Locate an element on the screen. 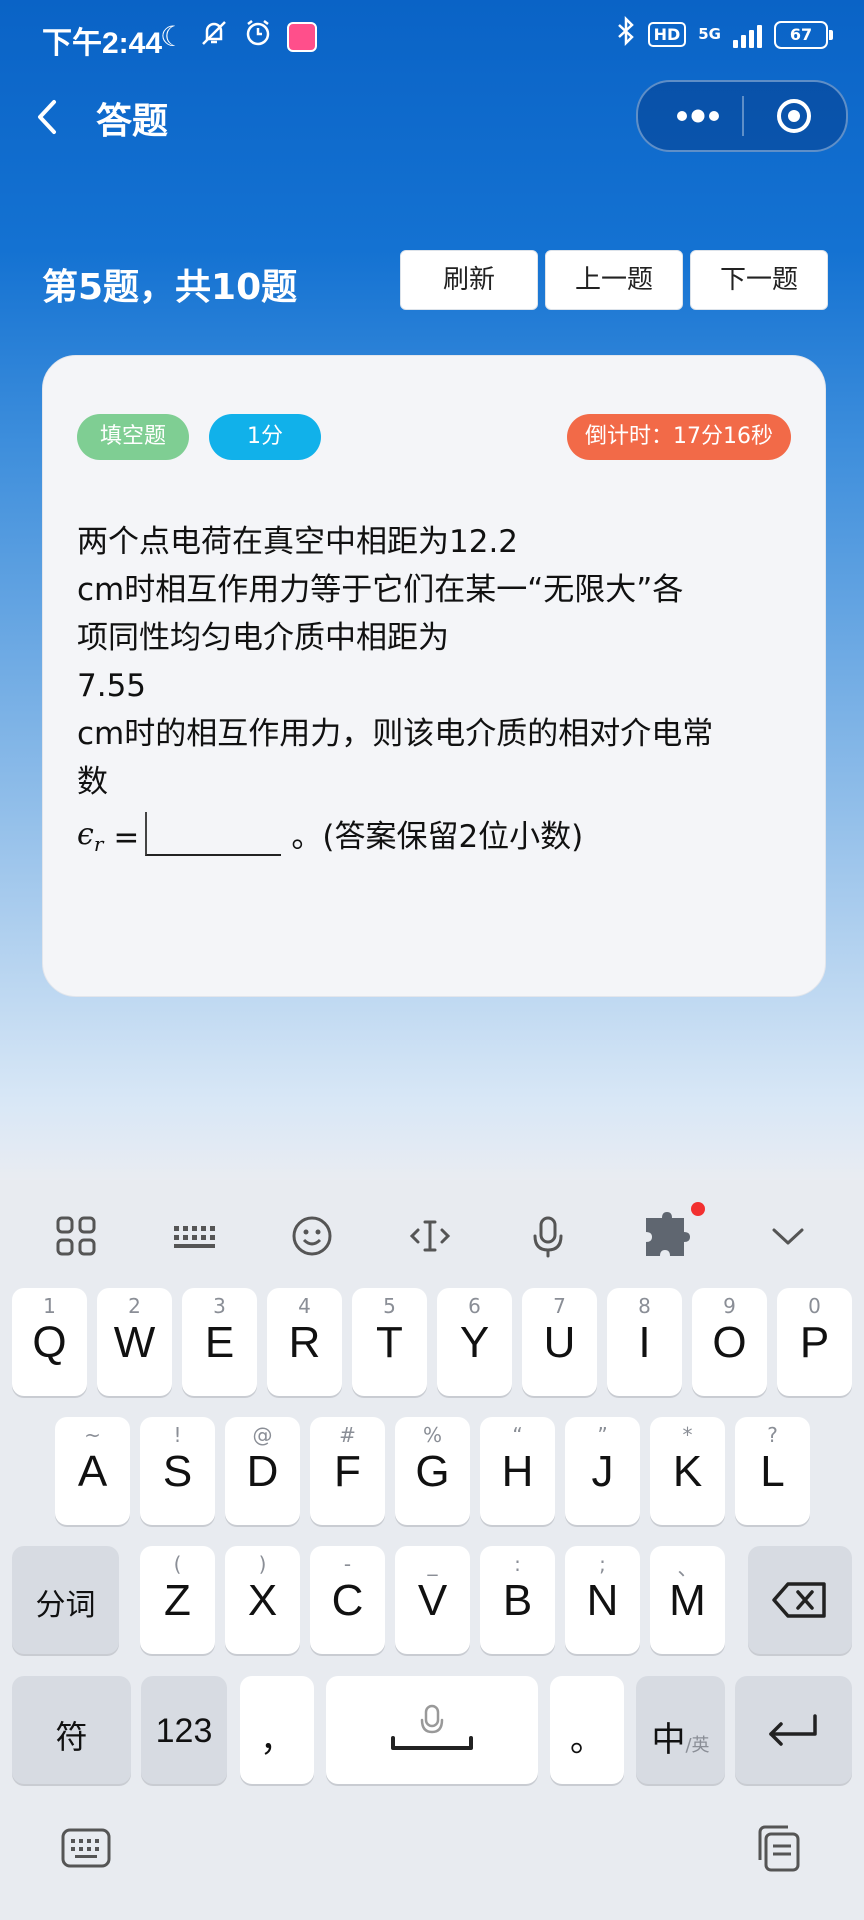 This screenshot has width=864, height=1920. number-key: 123 is located at coordinates (184, 1730).